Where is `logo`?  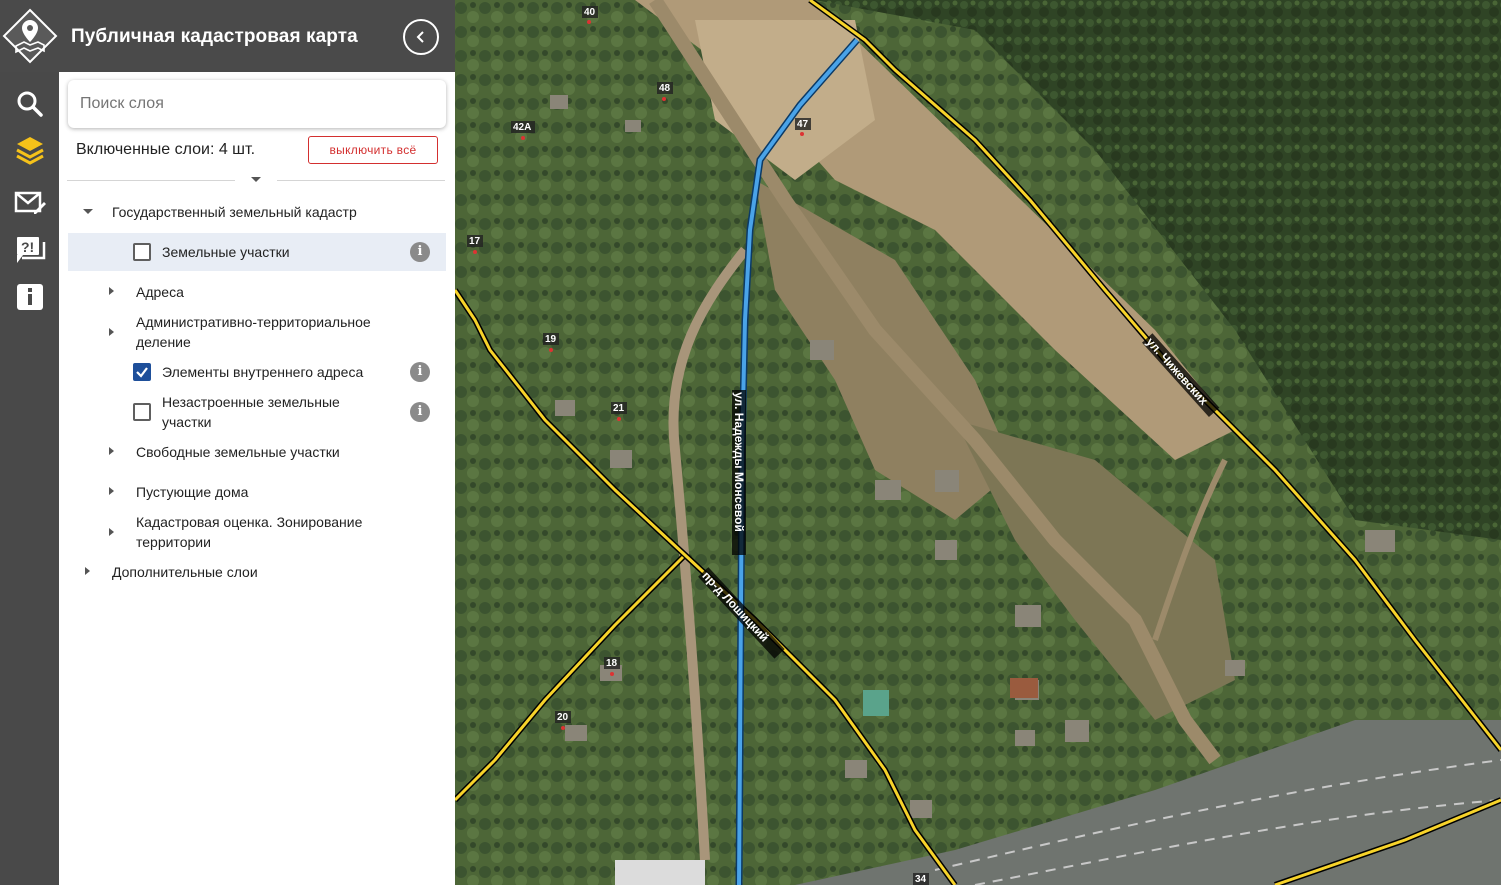
logo is located at coordinates (29, 36).